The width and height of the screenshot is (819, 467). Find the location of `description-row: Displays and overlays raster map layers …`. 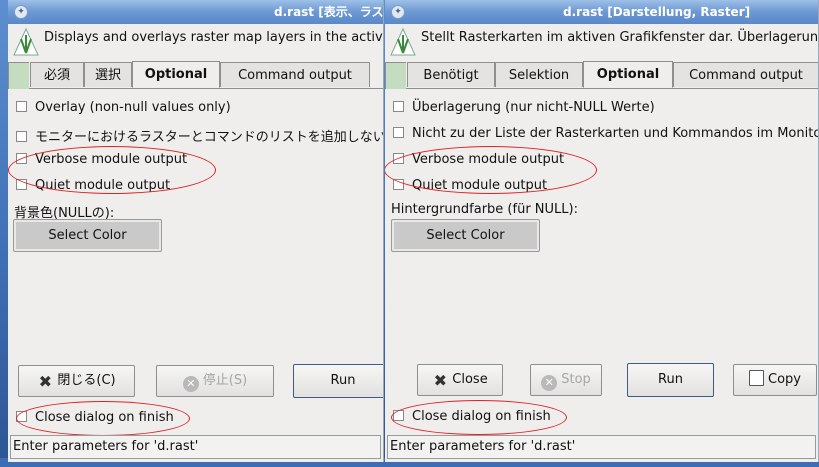

description-row: Displays and overlays raster map layers … is located at coordinates (195, 42).